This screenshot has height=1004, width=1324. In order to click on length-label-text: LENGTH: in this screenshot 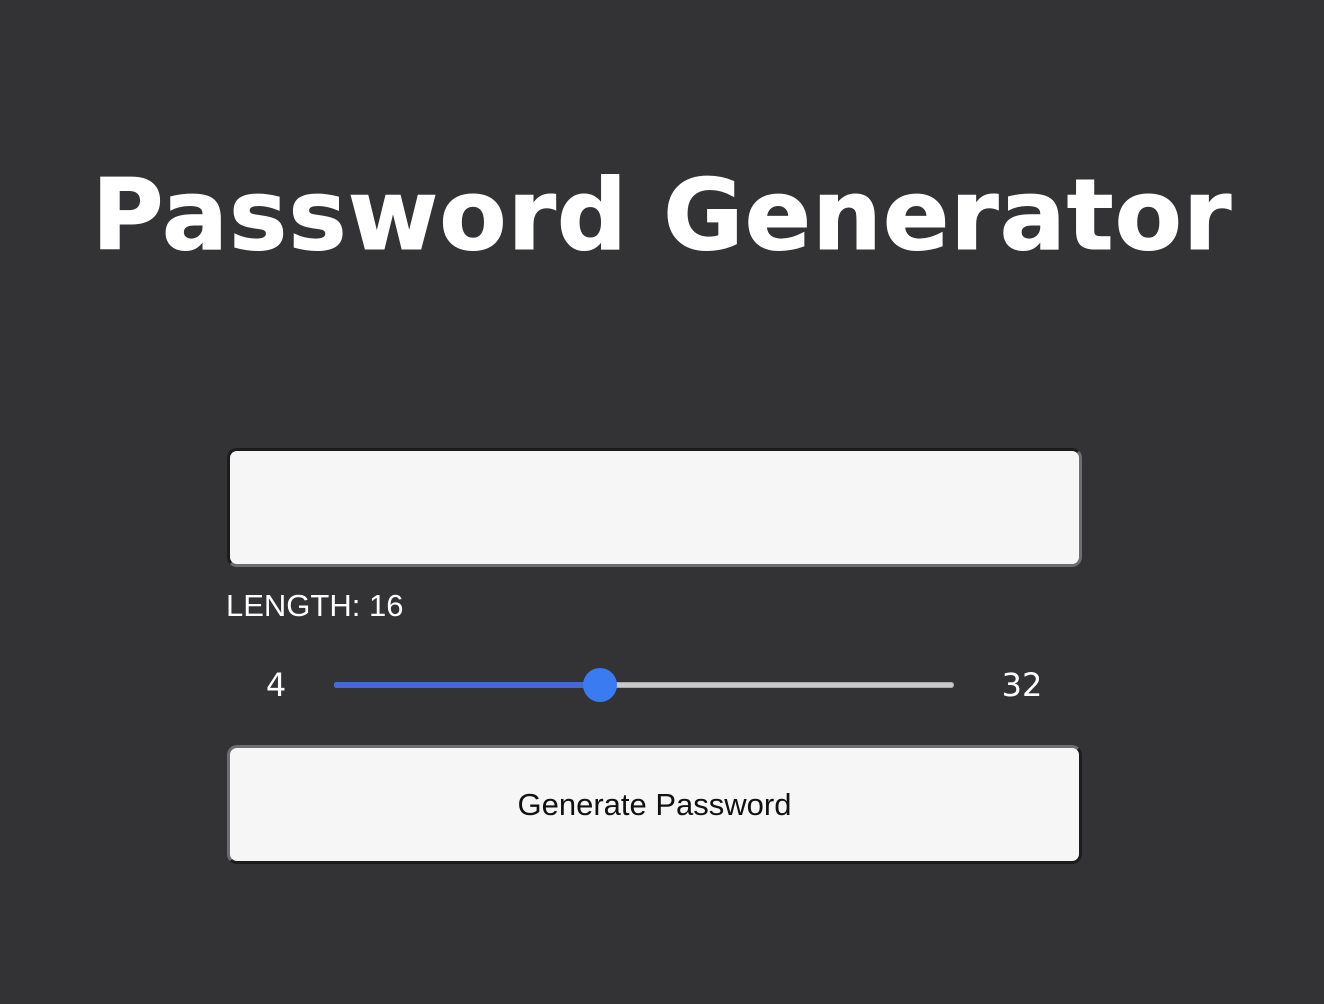, I will do `click(293, 605)`.